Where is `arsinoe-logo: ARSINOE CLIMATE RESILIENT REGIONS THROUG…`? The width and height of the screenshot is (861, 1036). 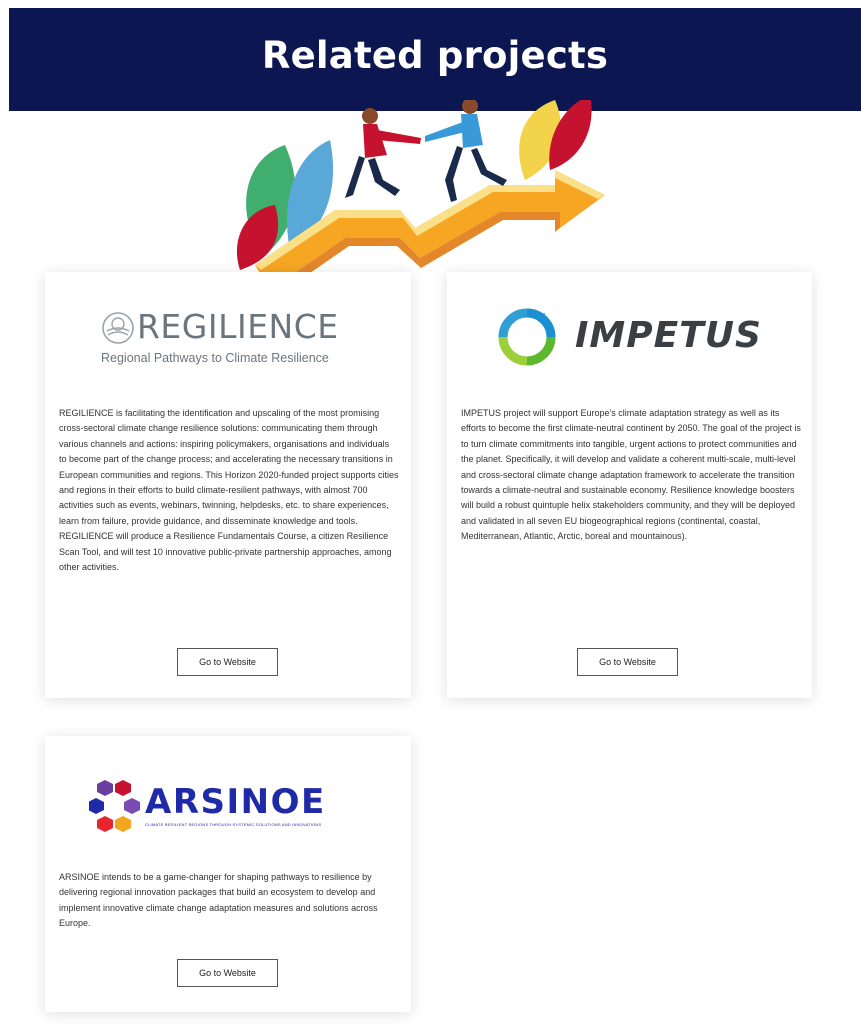 arsinoe-logo: ARSINOE CLIMATE RESILIENT REGIONS THROUG… is located at coordinates (234, 808).